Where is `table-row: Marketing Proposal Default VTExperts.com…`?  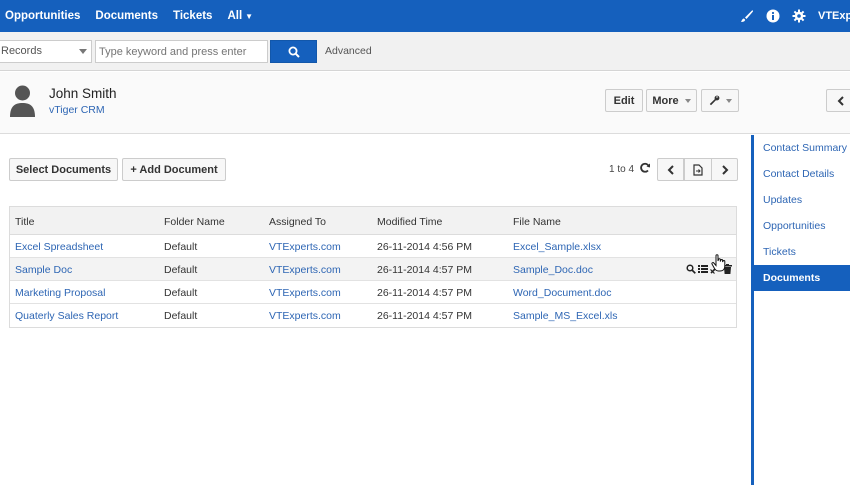 table-row: Marketing Proposal Default VTExperts.com… is located at coordinates (373, 292).